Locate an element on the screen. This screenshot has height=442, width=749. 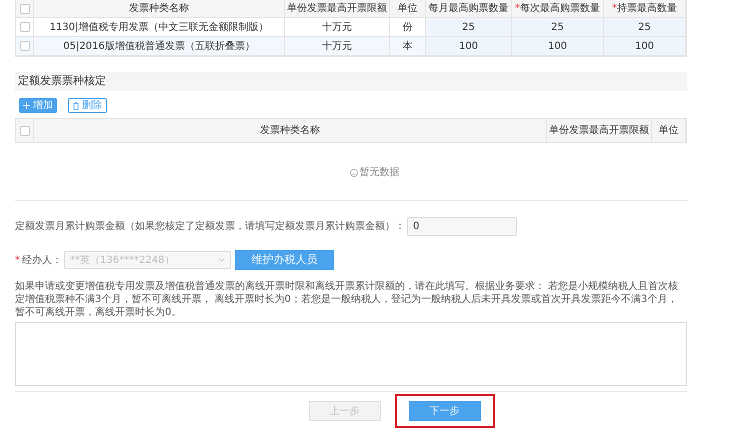
maintain-staff-button: 维护办税人员 is located at coordinates (284, 260).